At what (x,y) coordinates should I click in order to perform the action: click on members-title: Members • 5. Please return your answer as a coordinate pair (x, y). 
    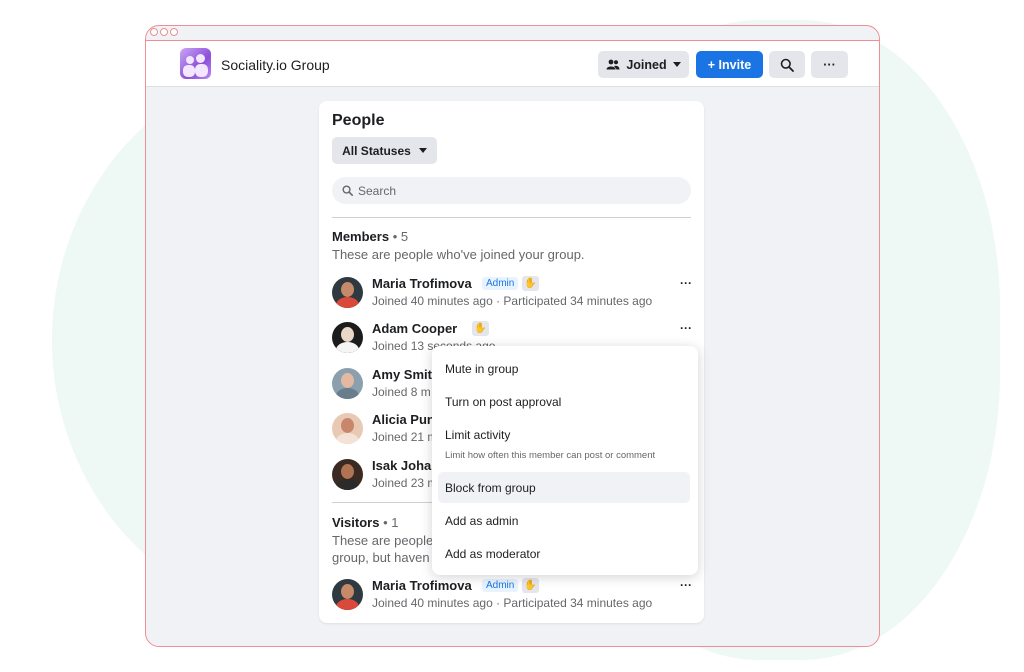
    Looking at the image, I should click on (370, 236).